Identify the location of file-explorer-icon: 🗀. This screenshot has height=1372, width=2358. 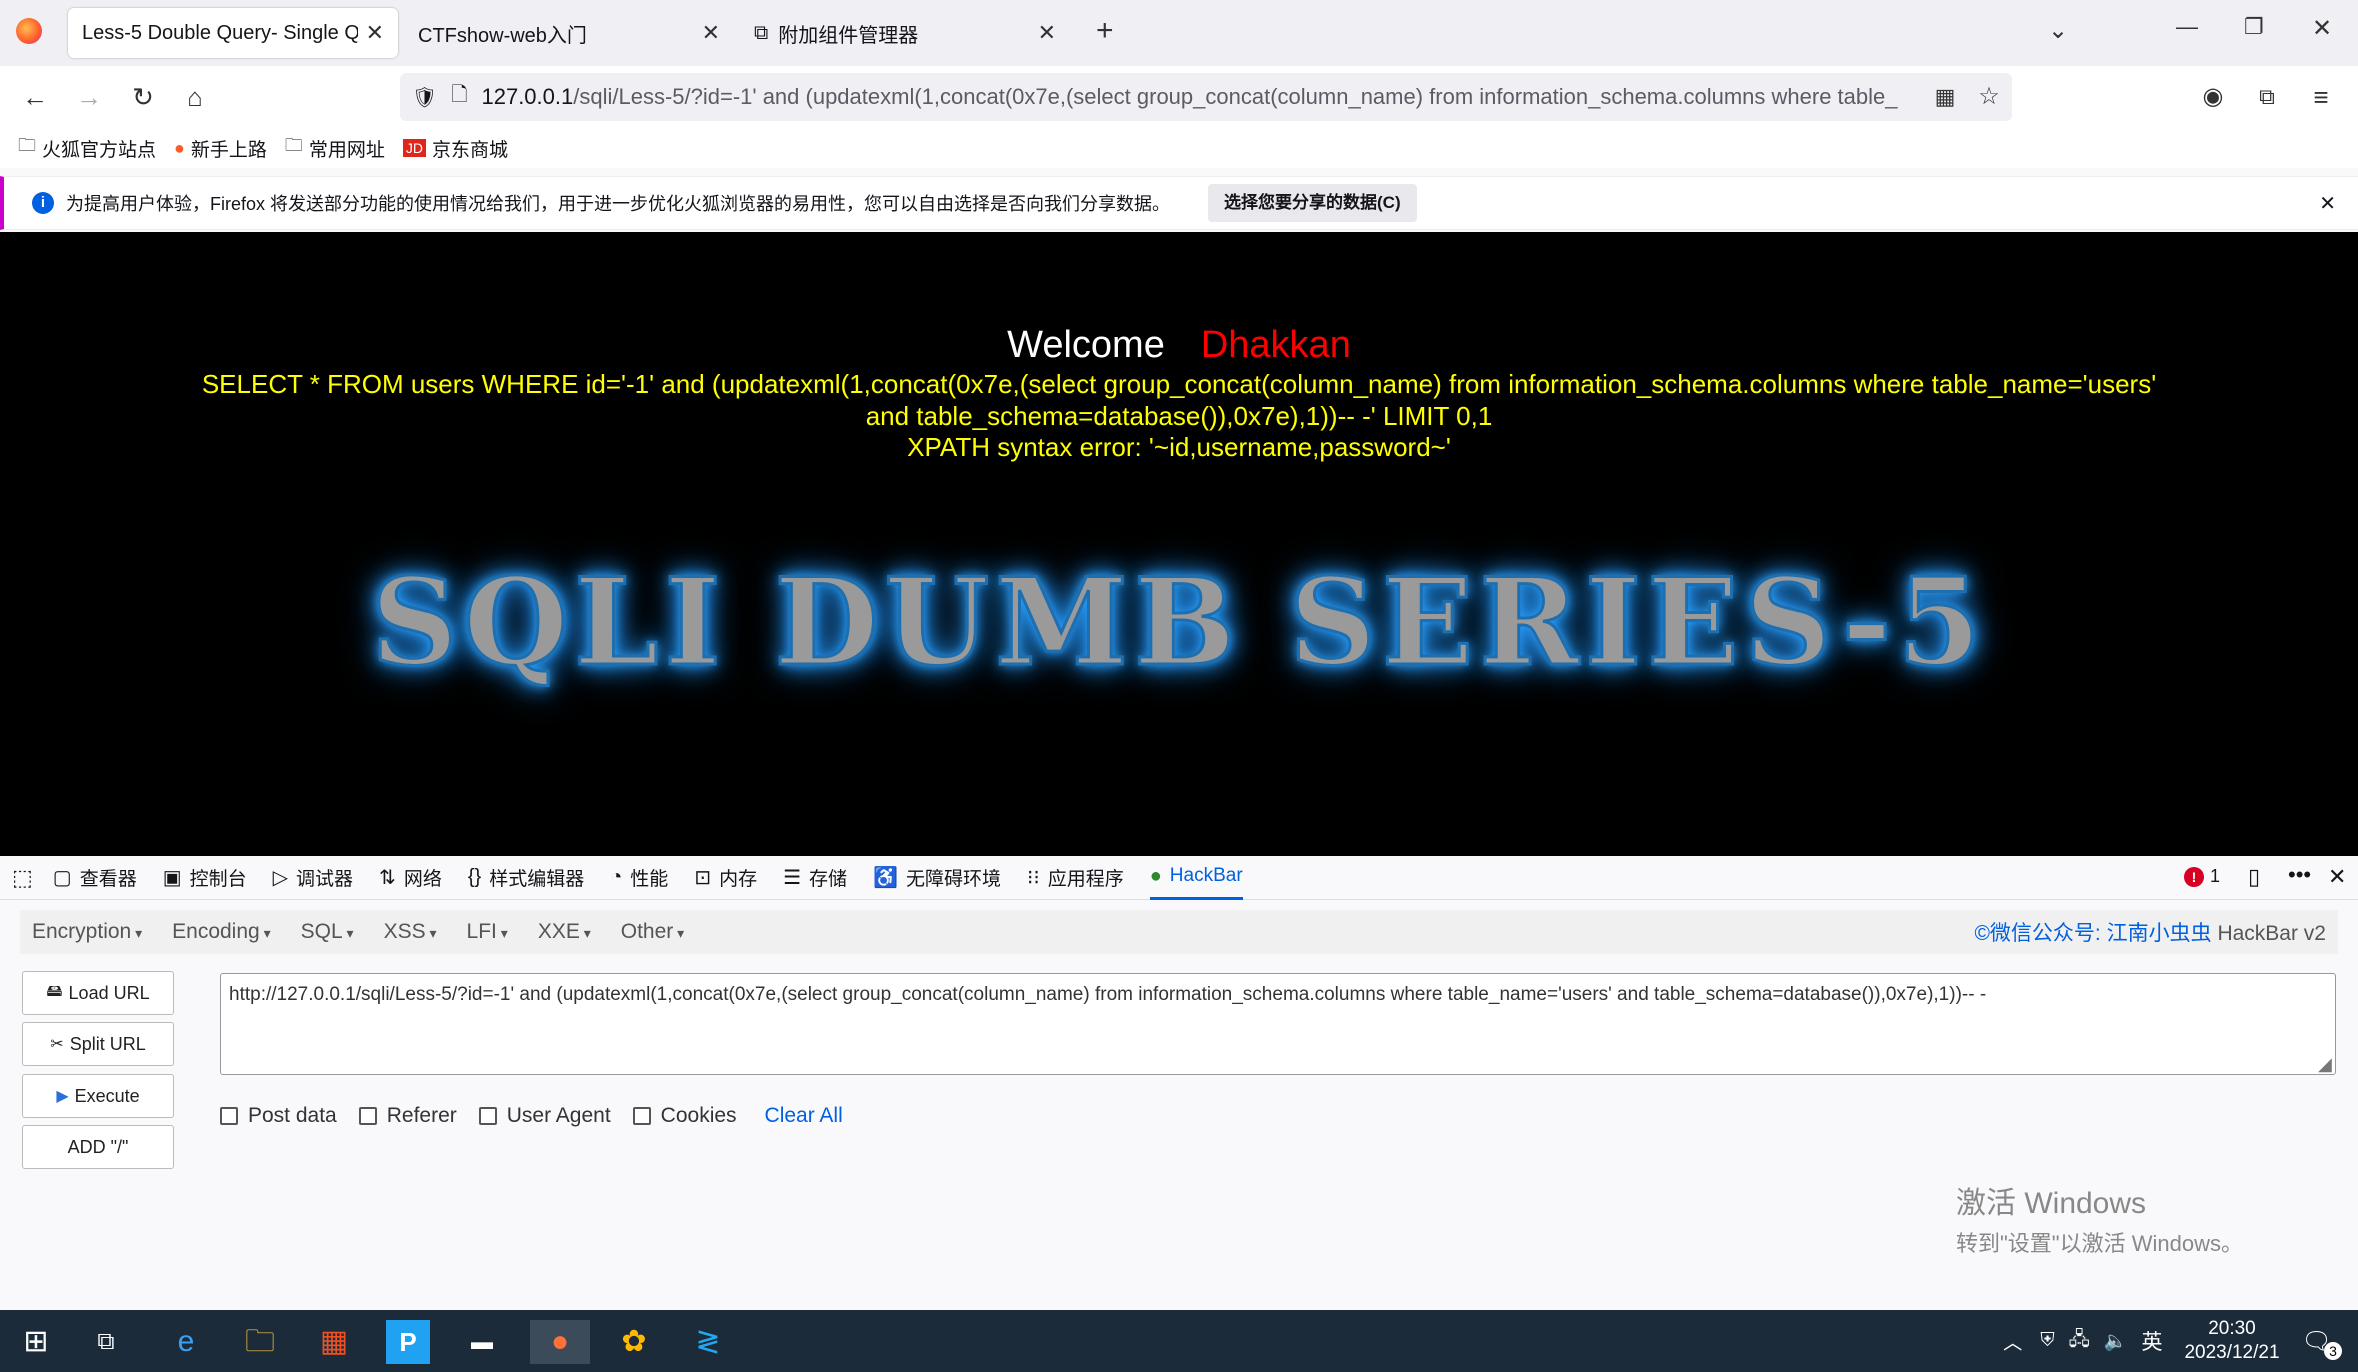
(260, 1342).